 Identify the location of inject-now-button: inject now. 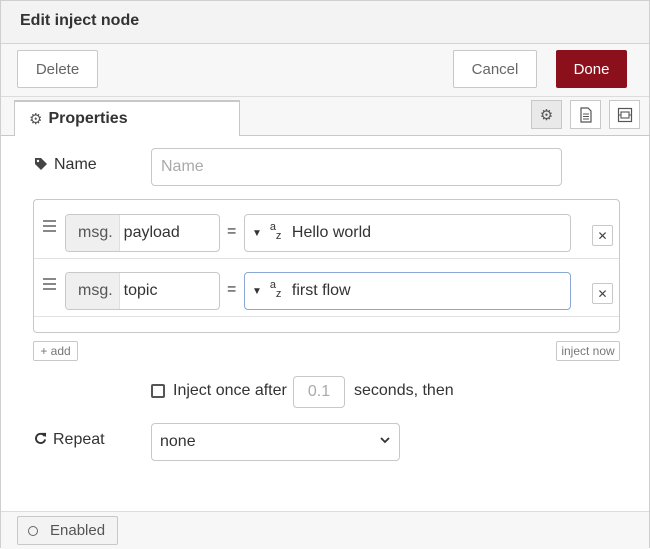
(588, 351).